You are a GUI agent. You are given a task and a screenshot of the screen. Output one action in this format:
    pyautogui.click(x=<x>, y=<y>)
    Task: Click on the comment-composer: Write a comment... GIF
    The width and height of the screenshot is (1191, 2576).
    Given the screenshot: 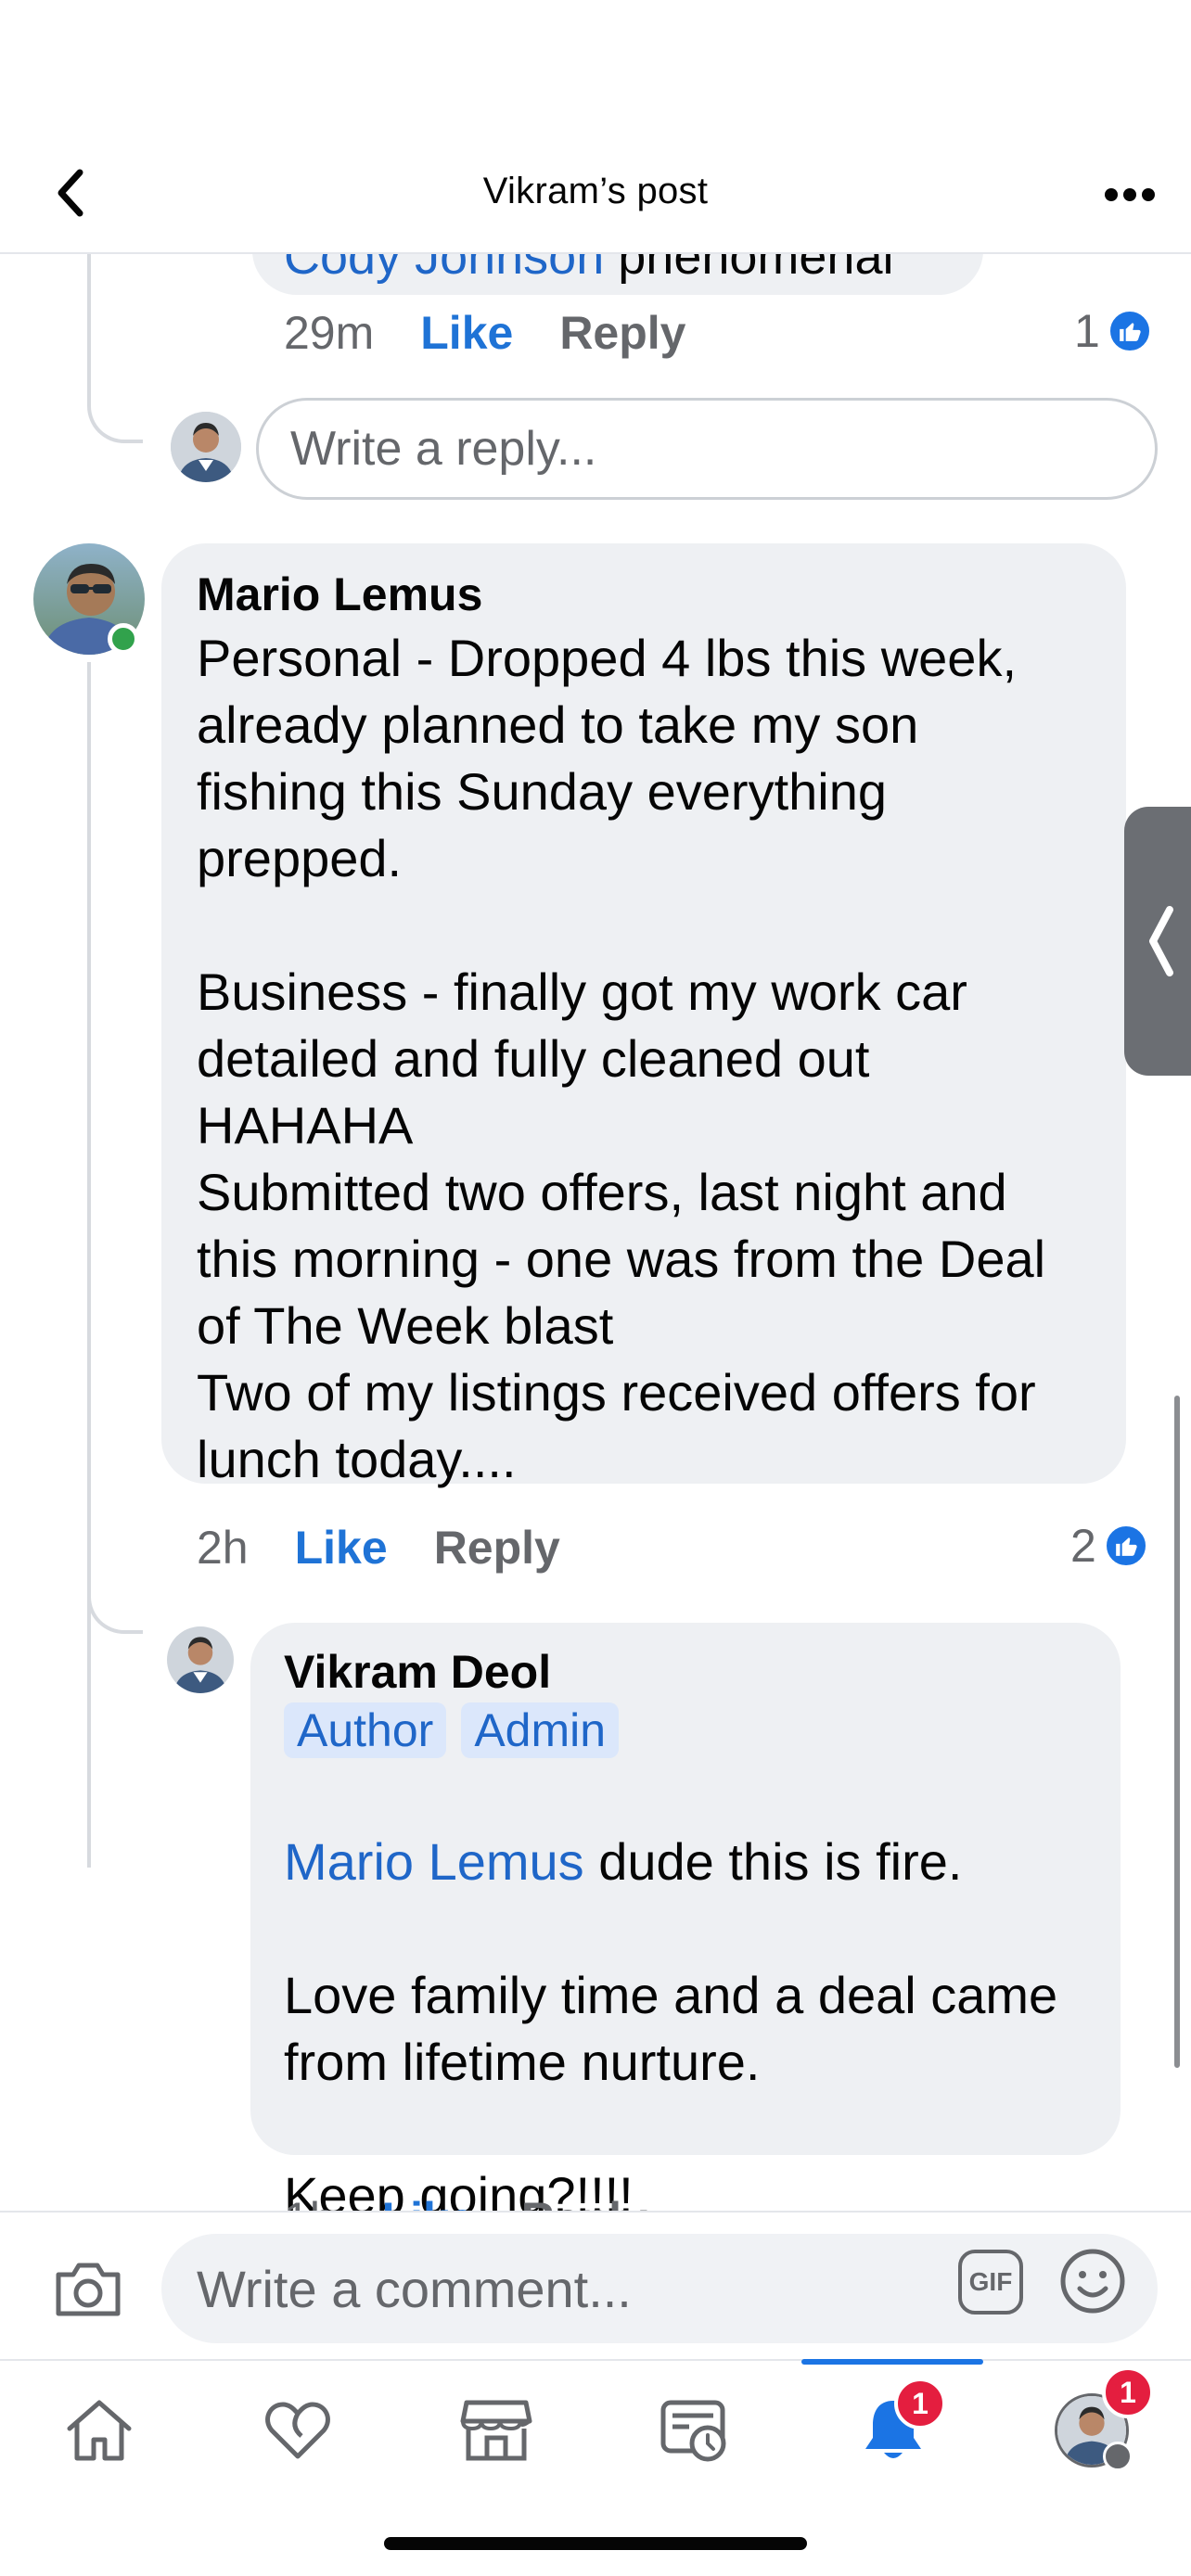 What is the action you would take?
    pyautogui.click(x=595, y=2285)
    